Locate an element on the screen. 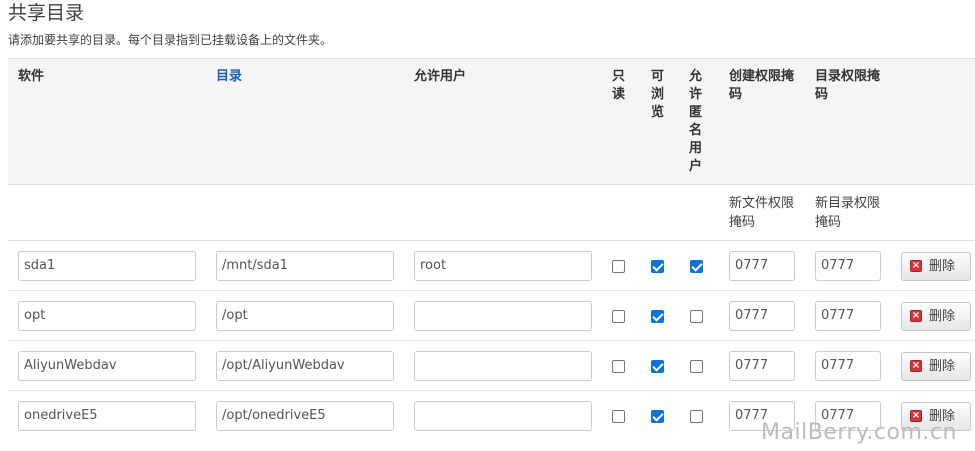 The image size is (975, 451). page-description: 请添加要共享的目录。每个目录指到已挂载设备上的文件夹。 is located at coordinates (170, 40).